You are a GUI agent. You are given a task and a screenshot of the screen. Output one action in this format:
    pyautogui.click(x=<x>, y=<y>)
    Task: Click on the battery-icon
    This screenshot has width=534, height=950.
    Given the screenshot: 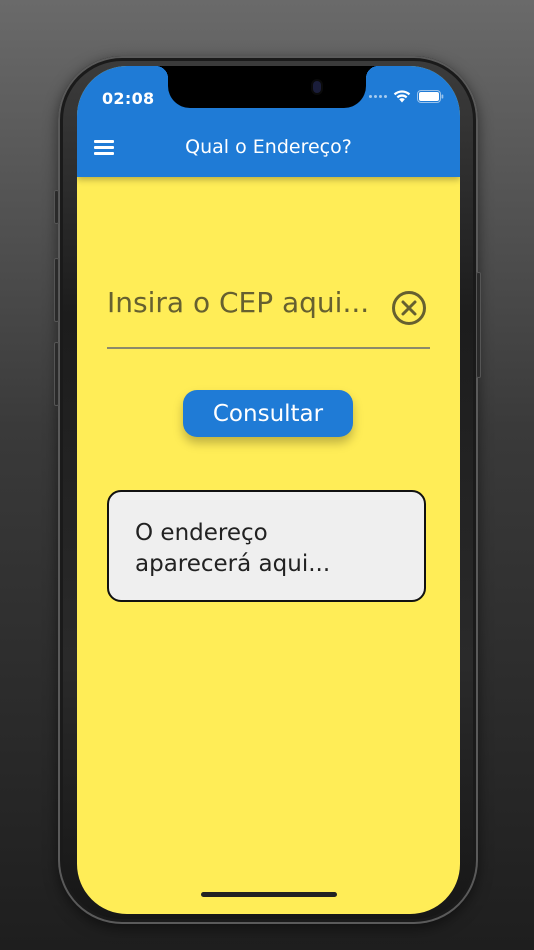 What is the action you would take?
    pyautogui.click(x=430, y=96)
    